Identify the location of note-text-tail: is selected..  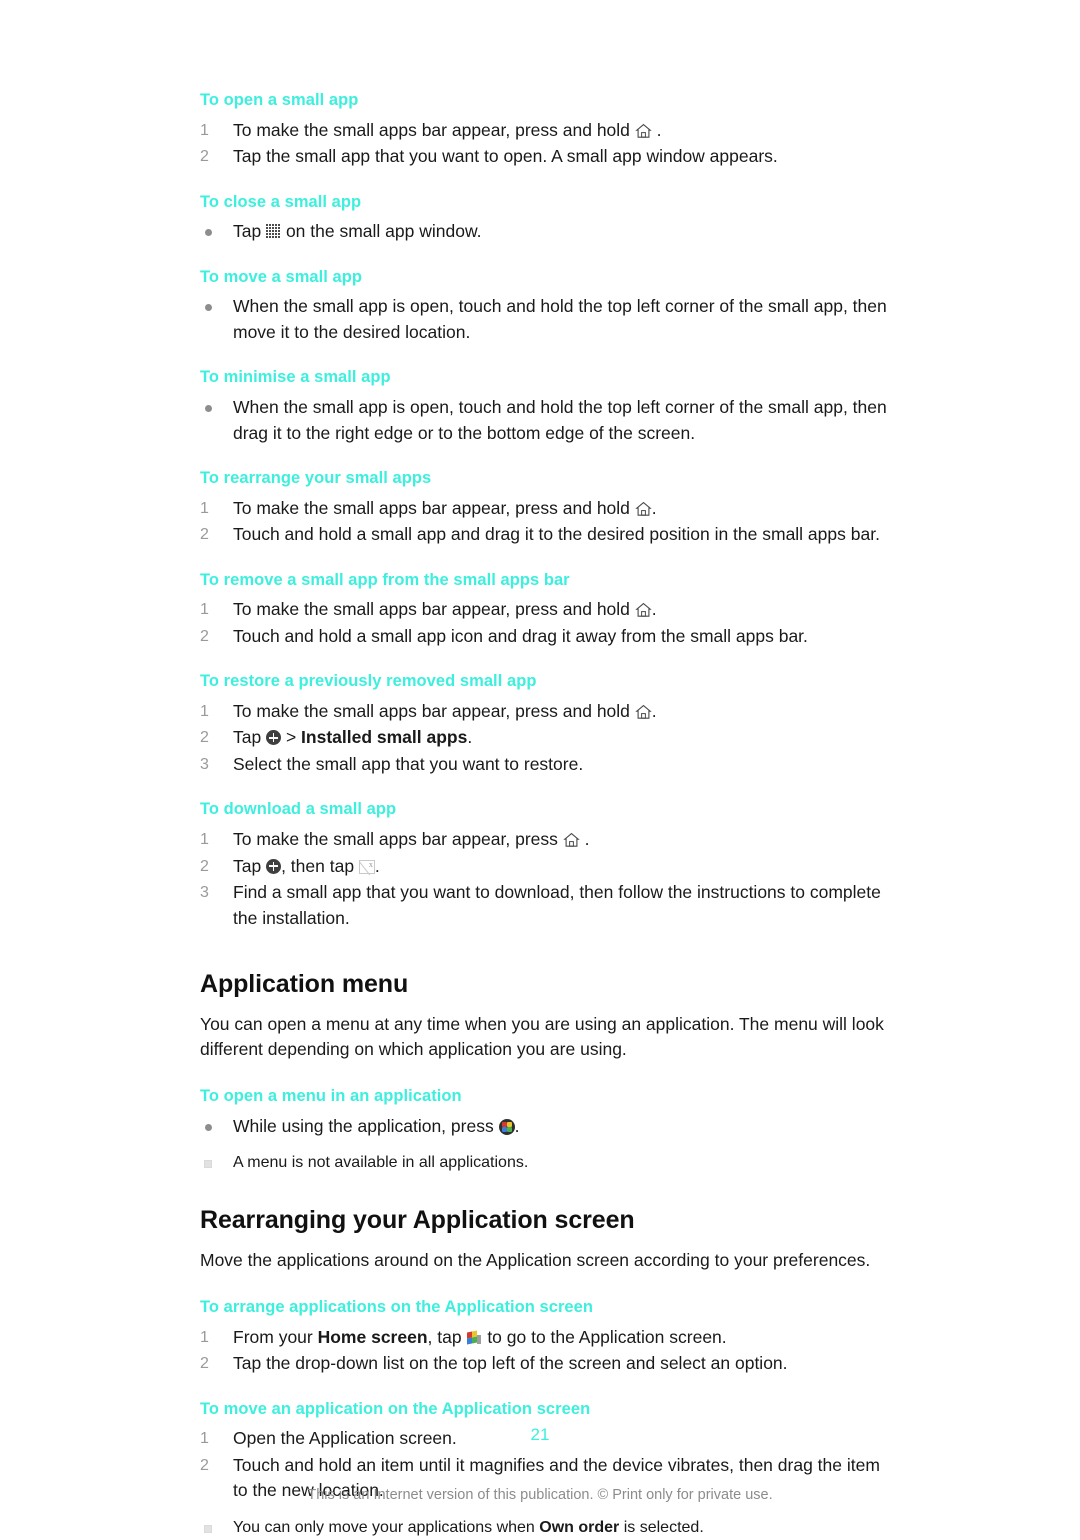
(661, 1527).